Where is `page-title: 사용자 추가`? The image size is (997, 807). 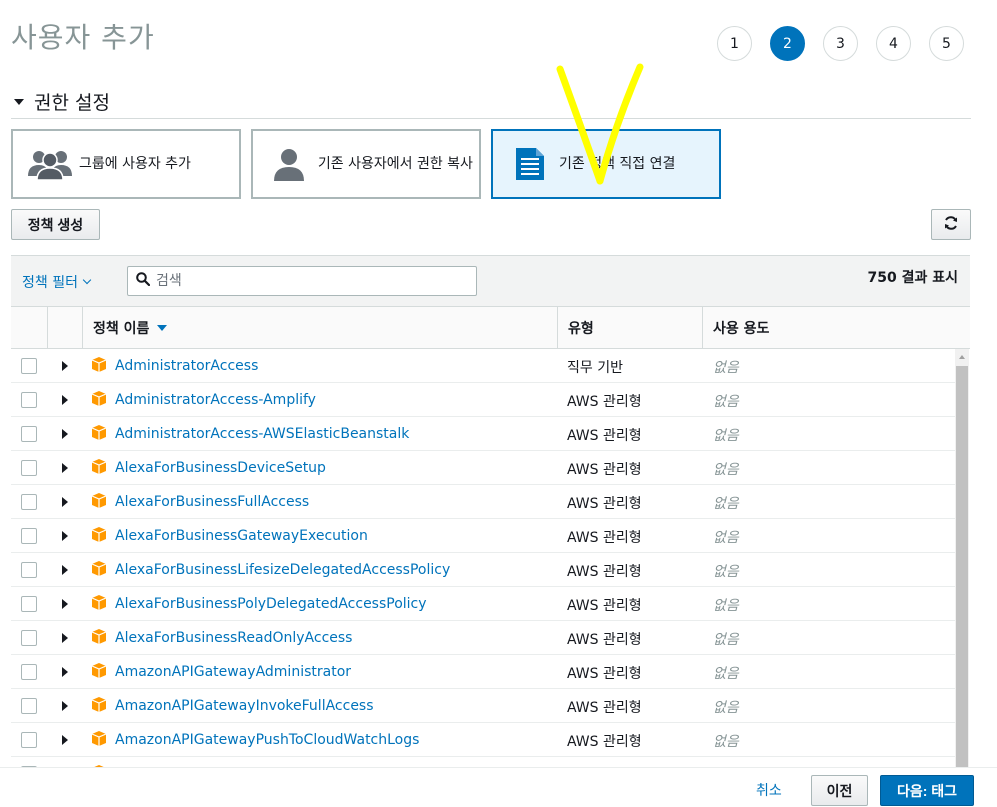 page-title: 사용자 추가 is located at coordinates (83, 37).